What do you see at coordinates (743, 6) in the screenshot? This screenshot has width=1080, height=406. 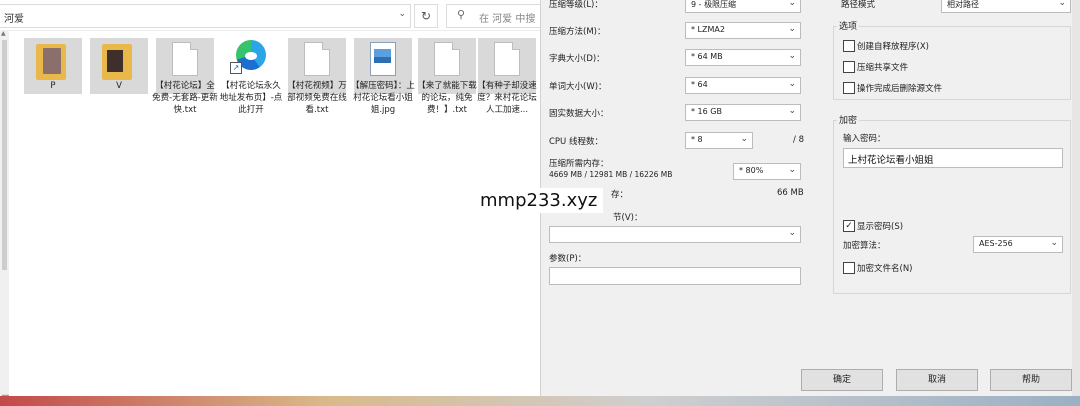 I see `compress-level-select: 9 - 极限压缩 ⌄` at bounding box center [743, 6].